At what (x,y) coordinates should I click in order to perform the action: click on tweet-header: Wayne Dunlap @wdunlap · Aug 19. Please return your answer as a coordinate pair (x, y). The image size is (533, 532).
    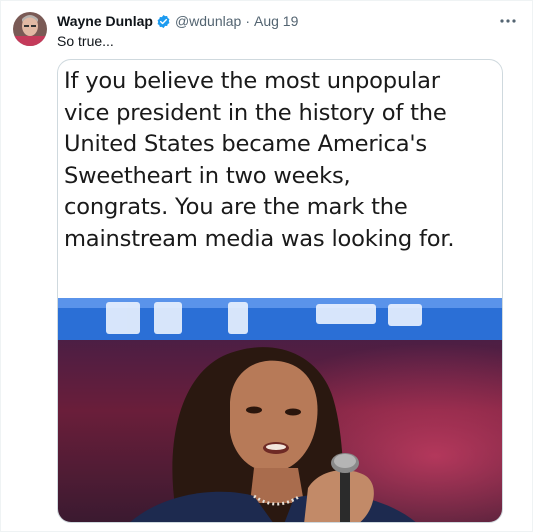
    Looking at the image, I should click on (287, 21).